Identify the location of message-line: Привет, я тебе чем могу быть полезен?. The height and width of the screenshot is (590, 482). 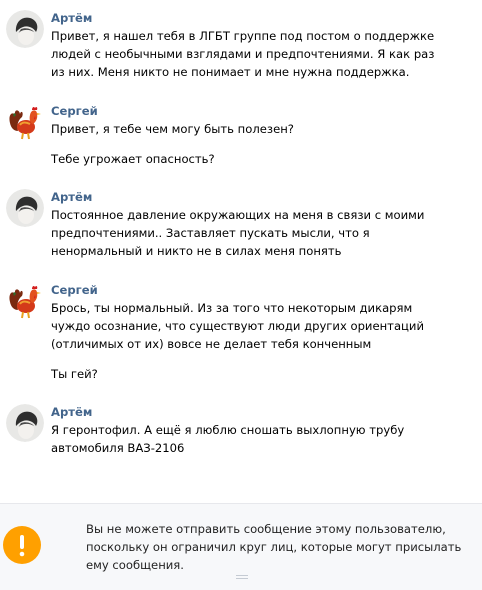
(172, 129).